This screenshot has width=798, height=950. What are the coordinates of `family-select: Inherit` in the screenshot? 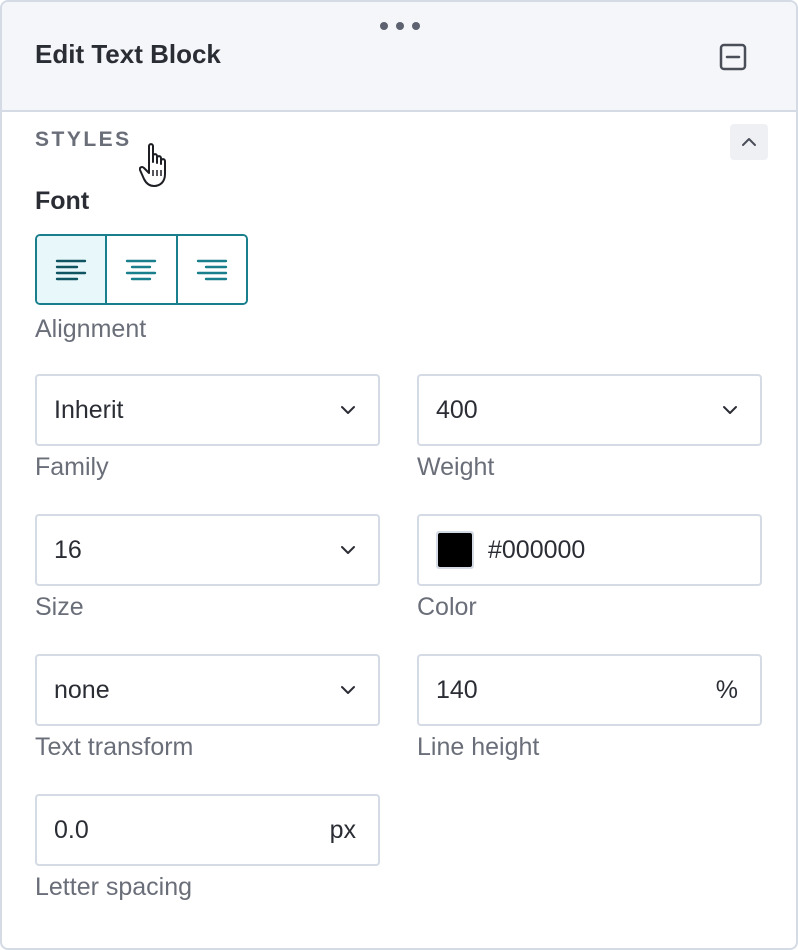 It's located at (207, 410).